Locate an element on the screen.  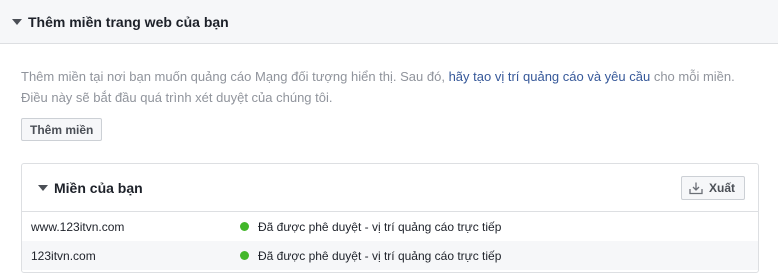
domain-cell: www.123itvn.com is located at coordinates (78, 226).